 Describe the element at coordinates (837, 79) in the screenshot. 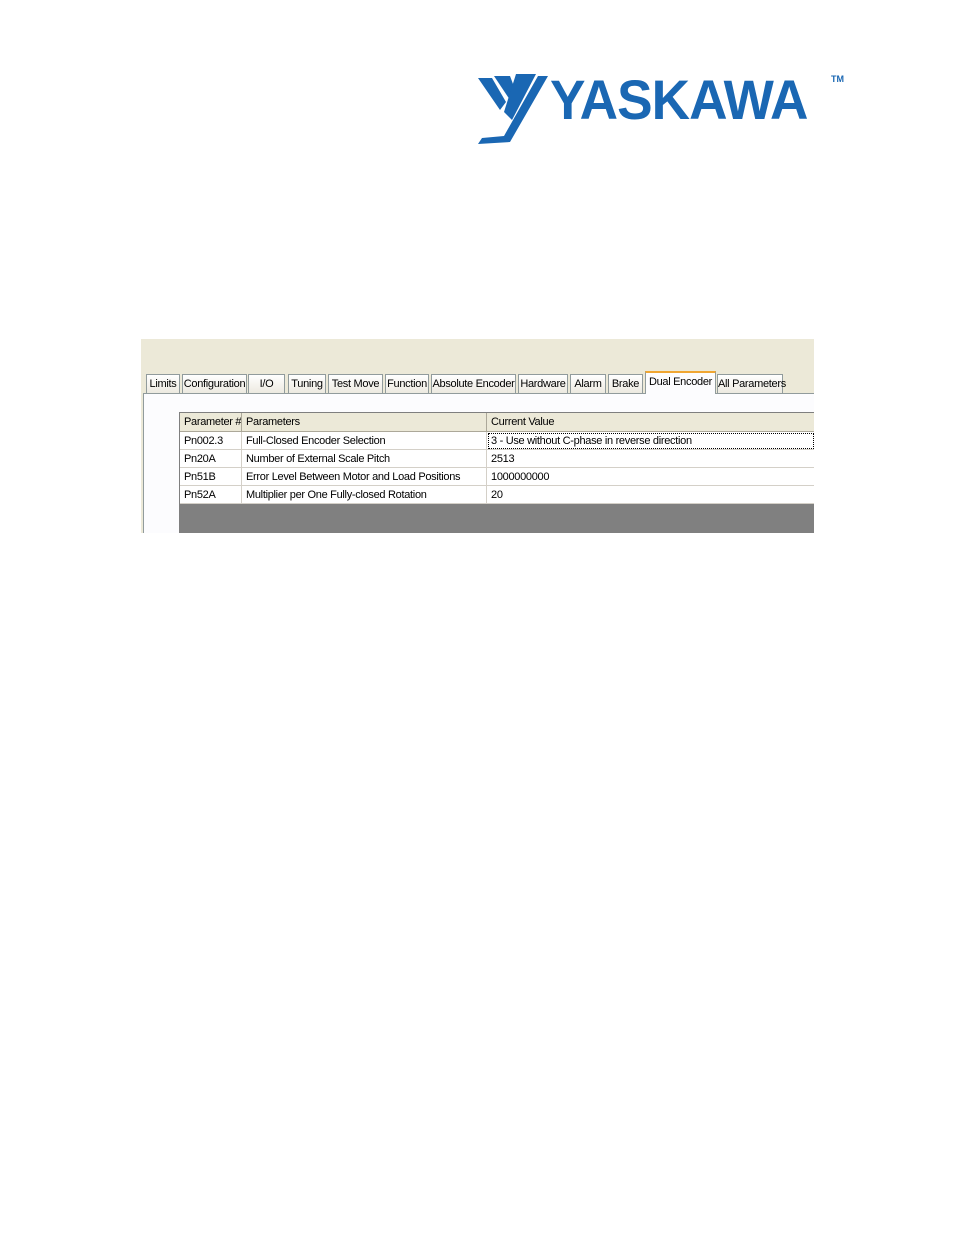

I see `trademark-mark: TM` at that location.